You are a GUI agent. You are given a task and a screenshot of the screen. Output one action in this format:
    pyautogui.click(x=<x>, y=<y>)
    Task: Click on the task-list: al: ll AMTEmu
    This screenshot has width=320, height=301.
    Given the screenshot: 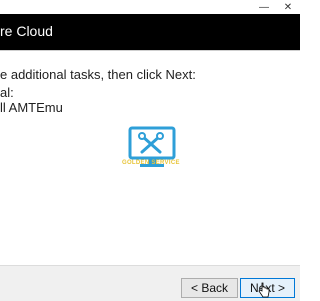 What is the action you would take?
    pyautogui.click(x=31, y=100)
    